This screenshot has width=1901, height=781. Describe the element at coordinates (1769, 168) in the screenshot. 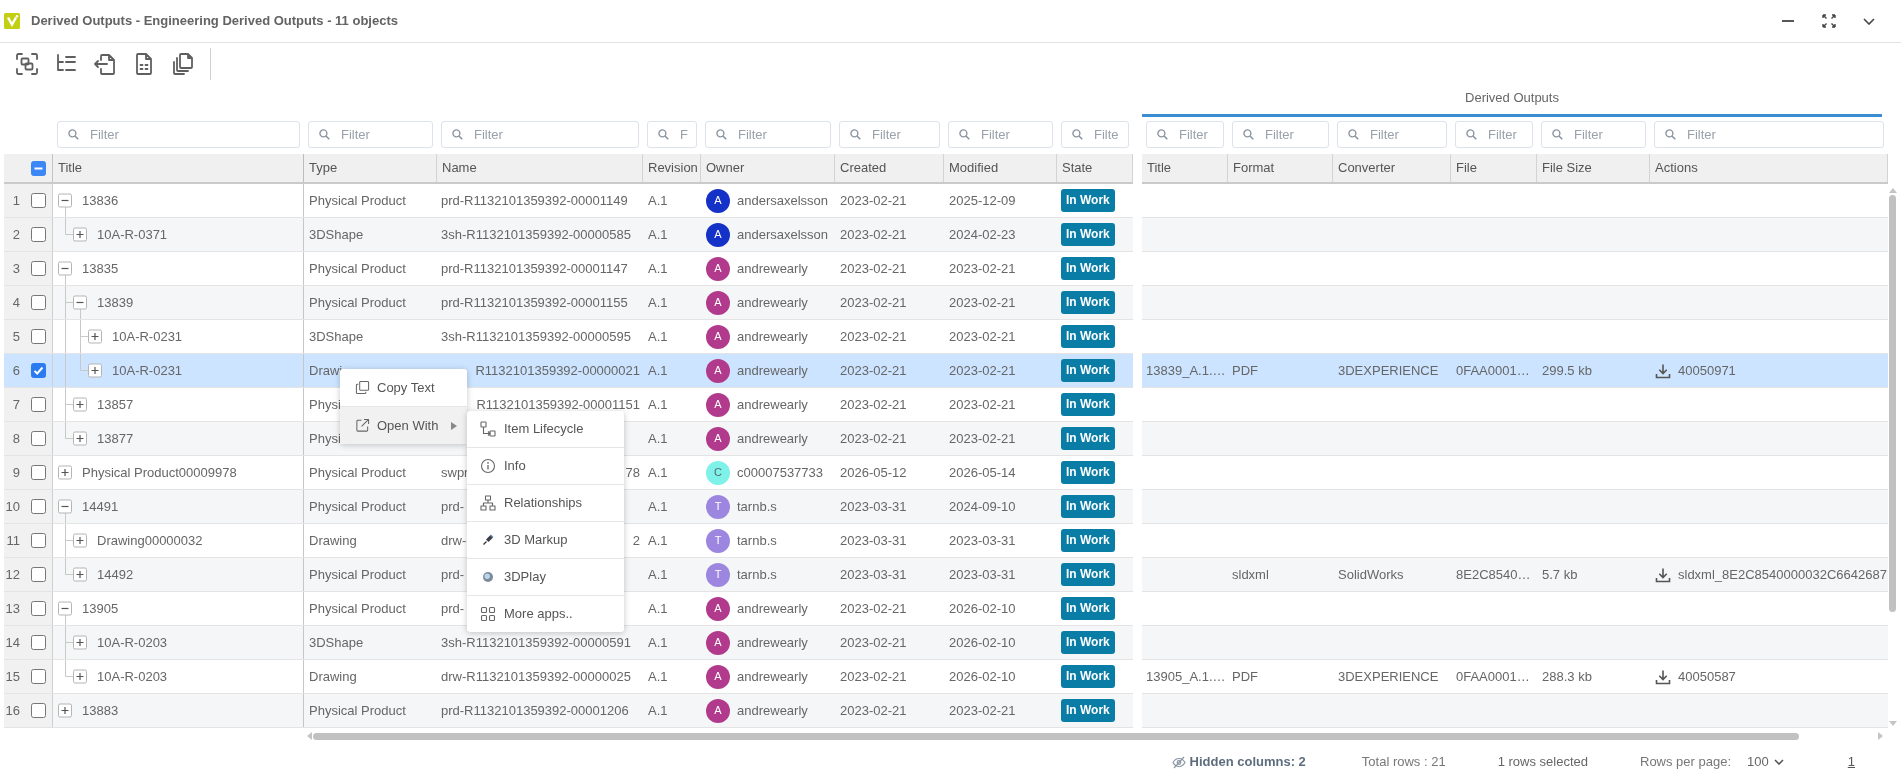

I see `column-header: Actions` at that location.